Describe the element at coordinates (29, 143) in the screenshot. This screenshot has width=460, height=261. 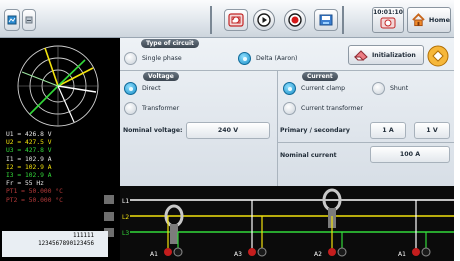
I see `measurement-u2: U2 = 427.5 V` at that location.